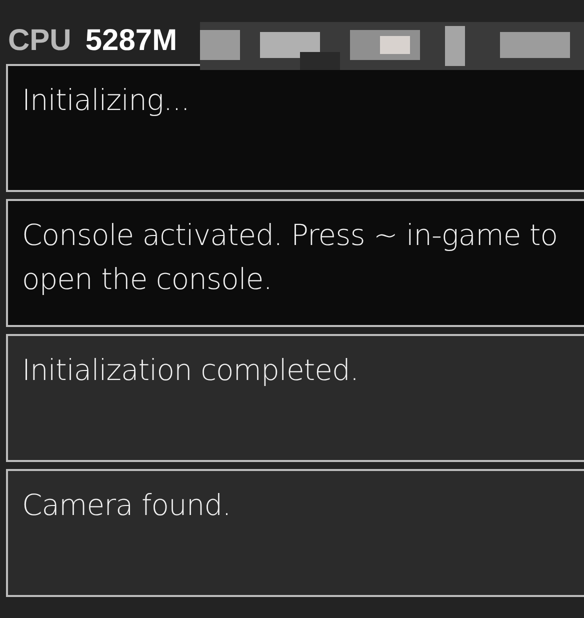  Describe the element at coordinates (131, 40) in the screenshot. I see `cpu-value: 5287M` at that location.